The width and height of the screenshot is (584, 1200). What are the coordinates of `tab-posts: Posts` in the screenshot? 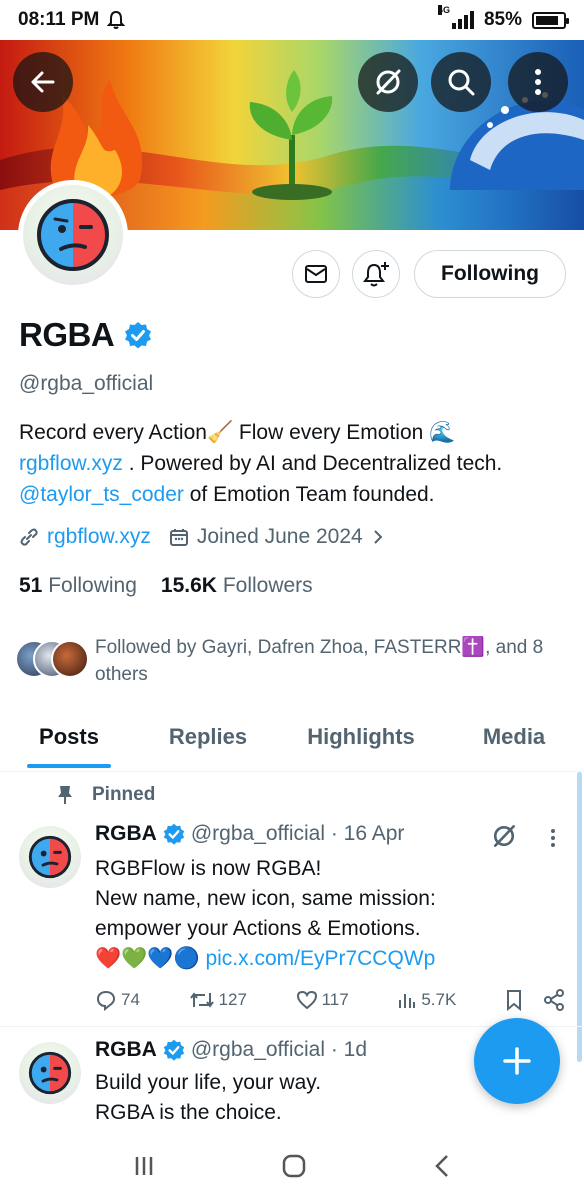 It's located at (69, 737).